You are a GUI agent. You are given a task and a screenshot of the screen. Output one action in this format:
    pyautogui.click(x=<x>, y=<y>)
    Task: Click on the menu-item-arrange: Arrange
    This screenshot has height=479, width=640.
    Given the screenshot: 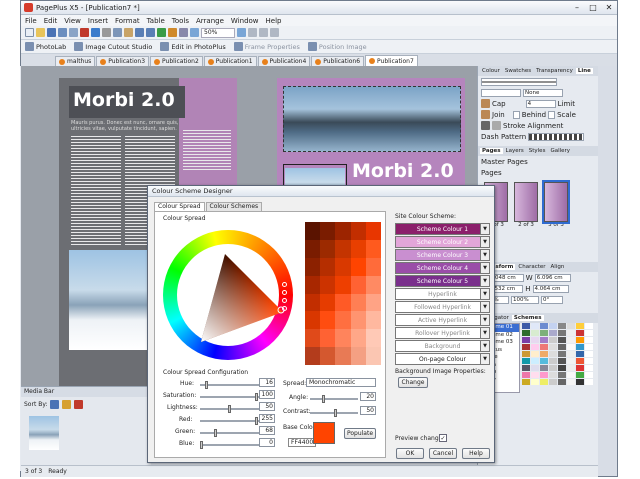 What is the action you would take?
    pyautogui.click(x=210, y=21)
    